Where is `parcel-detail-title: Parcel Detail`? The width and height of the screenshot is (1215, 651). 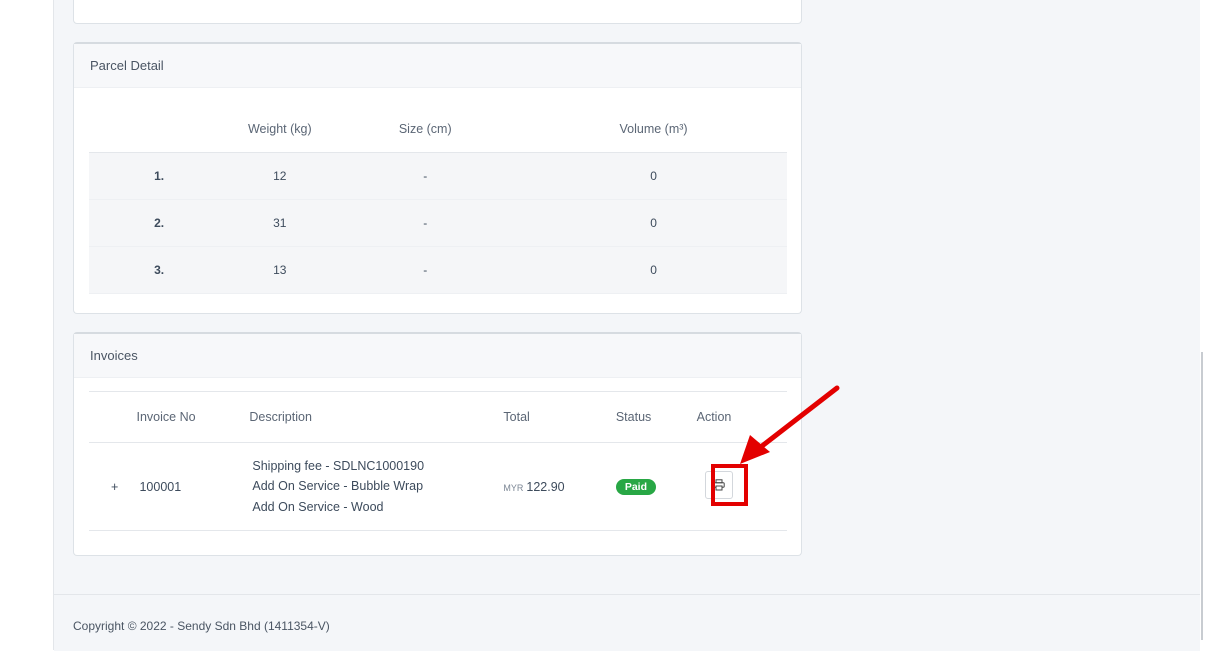
parcel-detail-title: Parcel Detail is located at coordinates (437, 66).